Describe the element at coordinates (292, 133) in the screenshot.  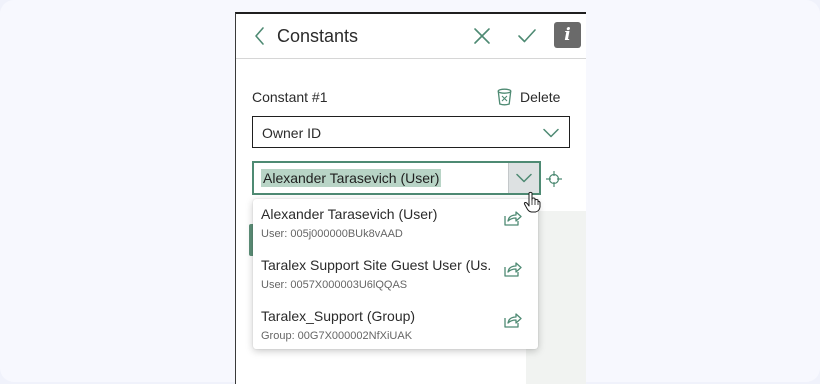
I see `field-select-value: Owner ID` at that location.